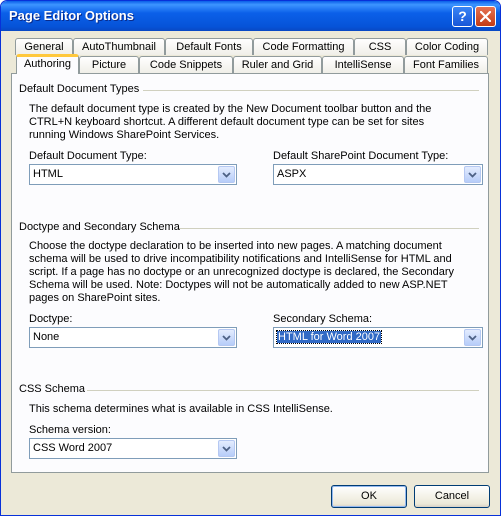 The width and height of the screenshot is (501, 516). Describe the element at coordinates (133, 337) in the screenshot. I see `doctype-dropdown: None` at that location.